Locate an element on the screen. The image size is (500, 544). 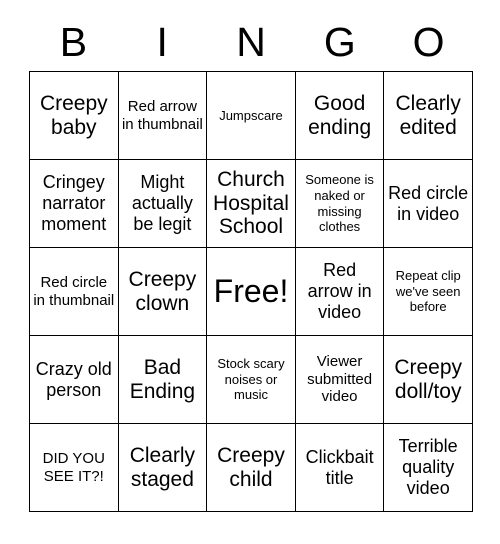
bingo-cell: Cringey narrator moment is located at coordinates (74, 204).